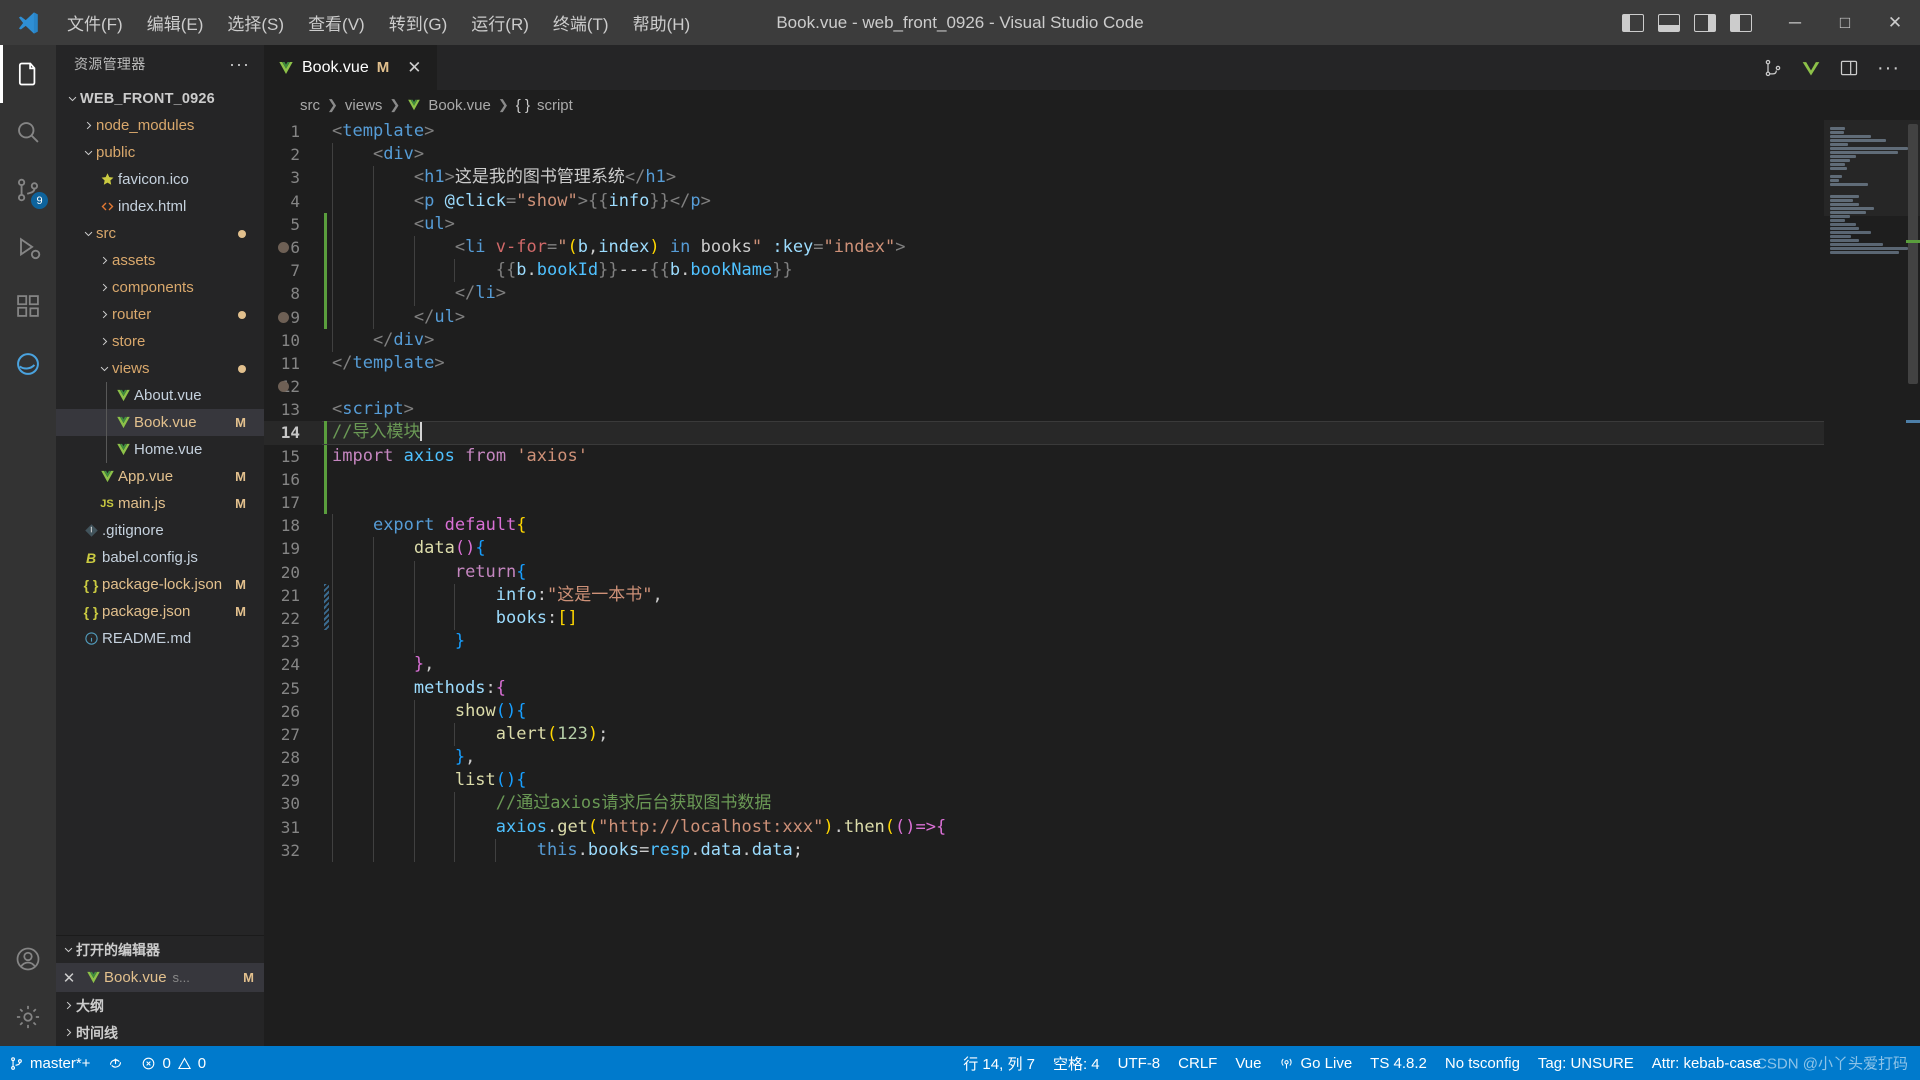 The width and height of the screenshot is (1920, 1080). What do you see at coordinates (160, 449) in the screenshot?
I see `tree-item-home-vue: Home.vue` at bounding box center [160, 449].